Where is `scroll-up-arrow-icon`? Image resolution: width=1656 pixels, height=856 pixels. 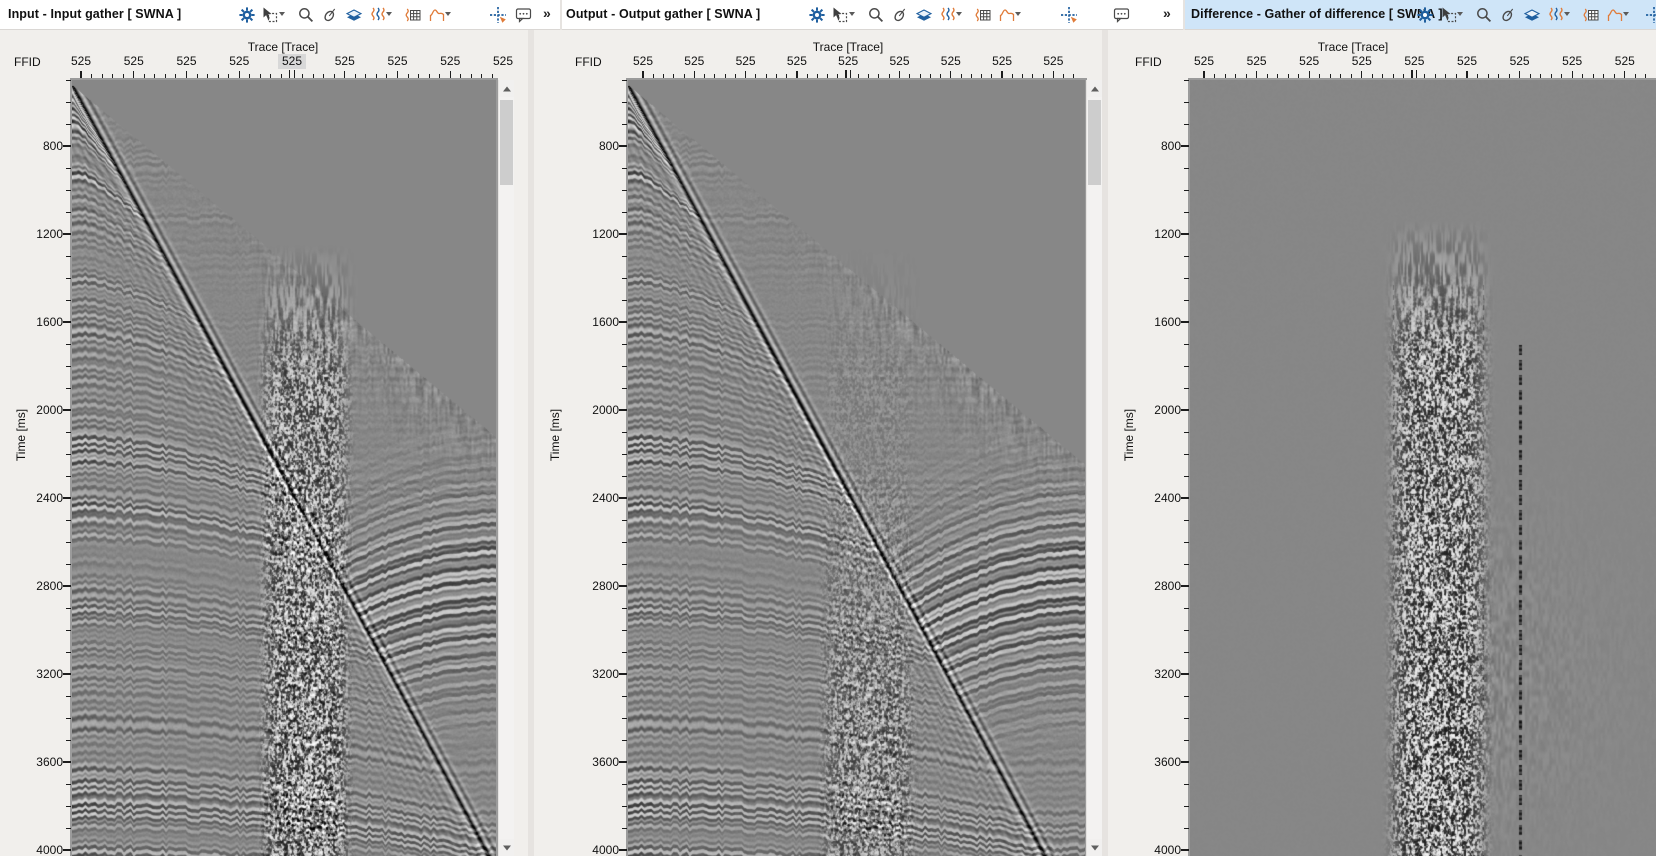 scroll-up-arrow-icon is located at coordinates (1094, 88).